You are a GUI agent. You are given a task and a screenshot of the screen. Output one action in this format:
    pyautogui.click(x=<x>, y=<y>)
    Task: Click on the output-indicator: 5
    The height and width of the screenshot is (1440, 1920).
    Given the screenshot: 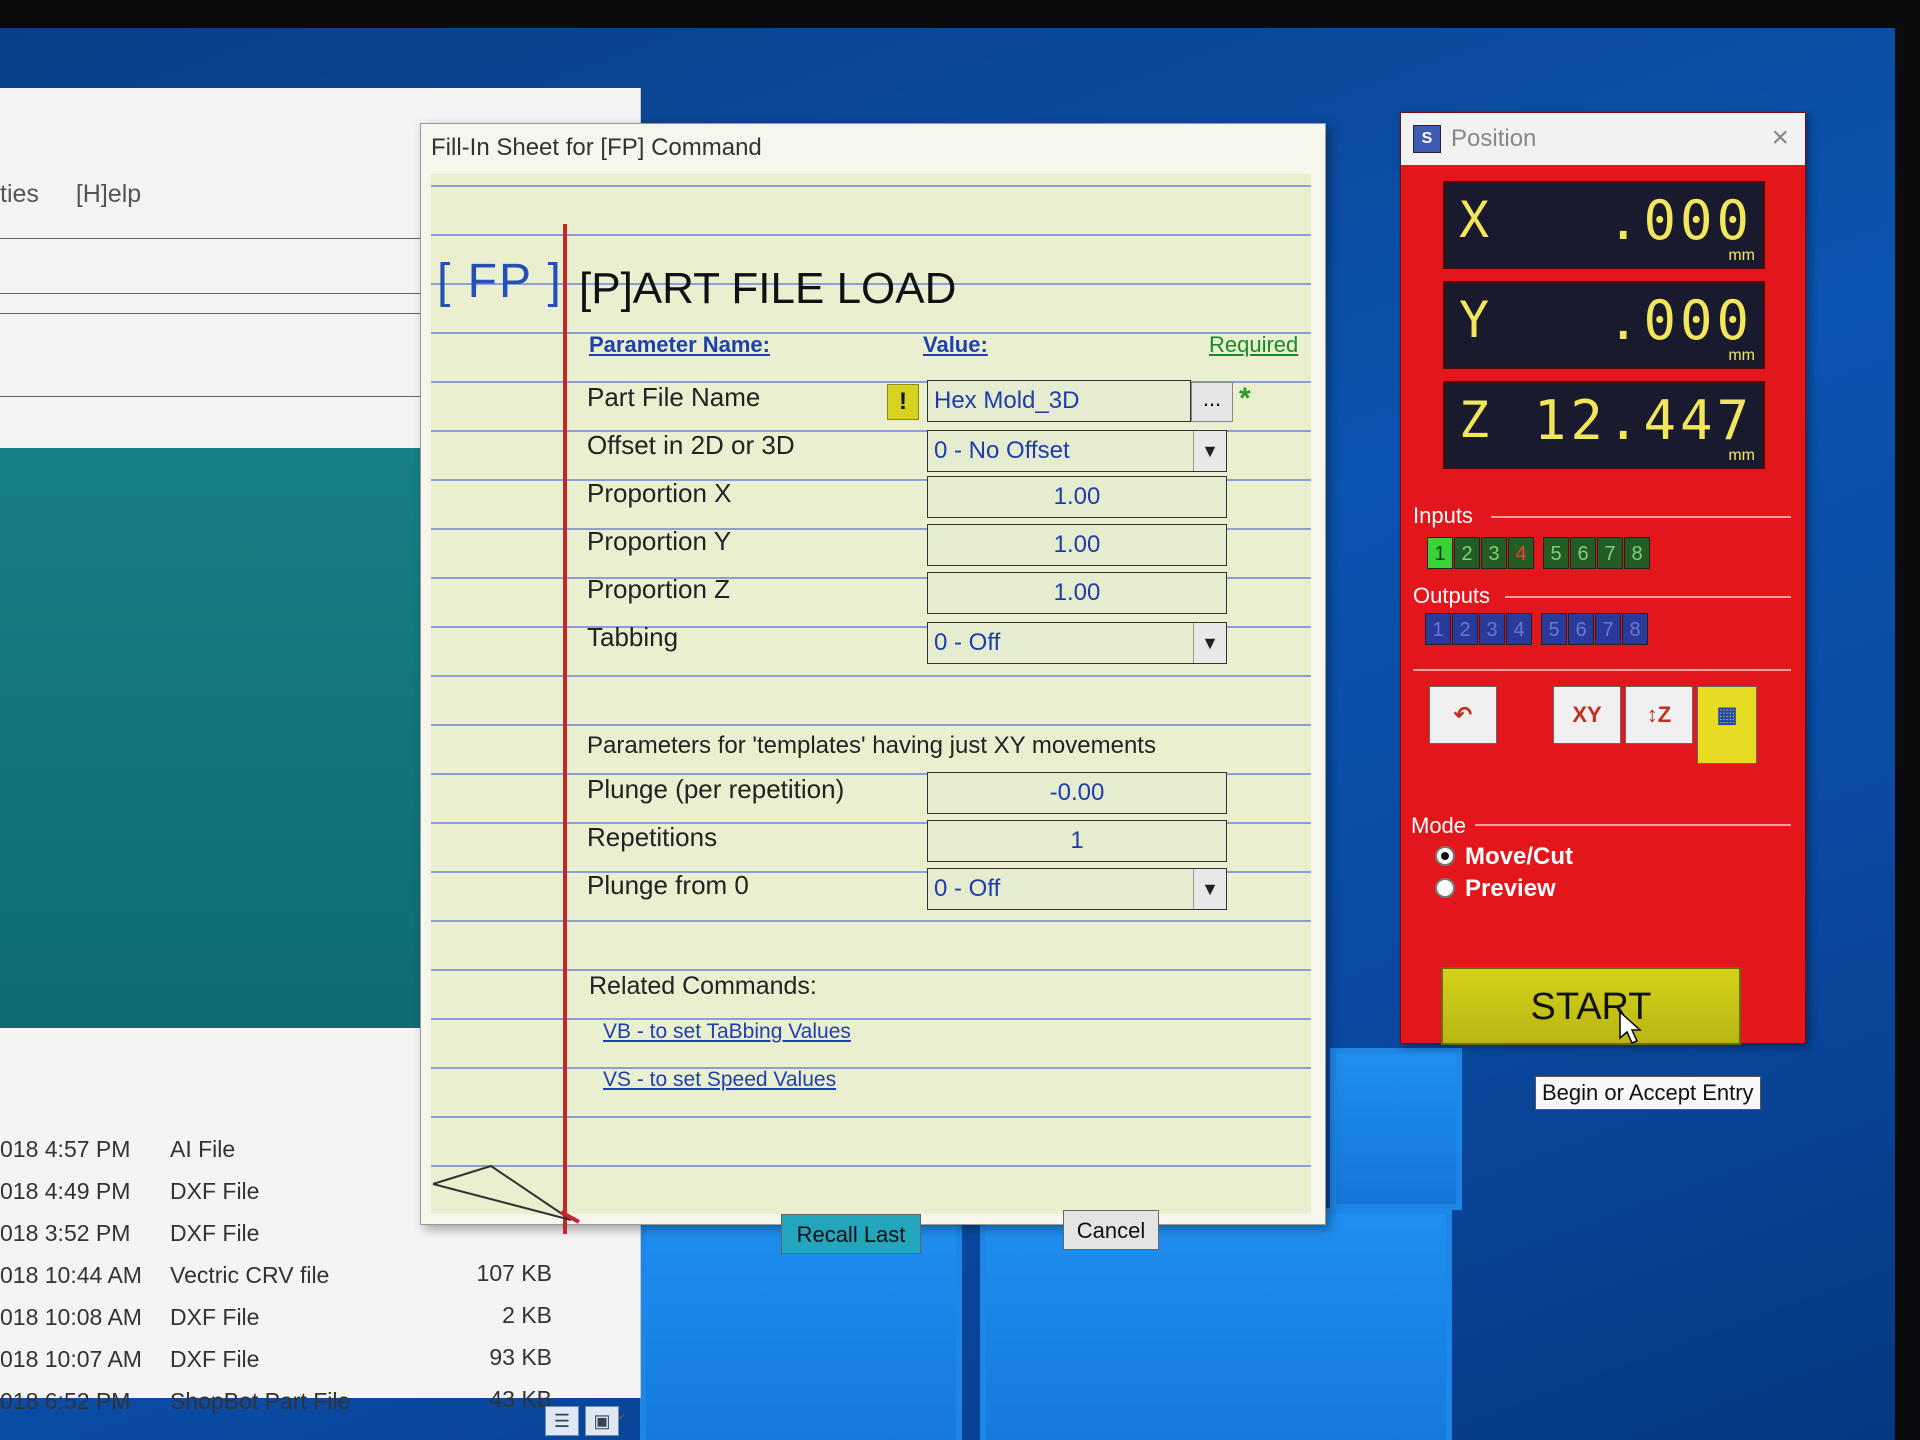 What is the action you would take?
    pyautogui.click(x=1554, y=629)
    